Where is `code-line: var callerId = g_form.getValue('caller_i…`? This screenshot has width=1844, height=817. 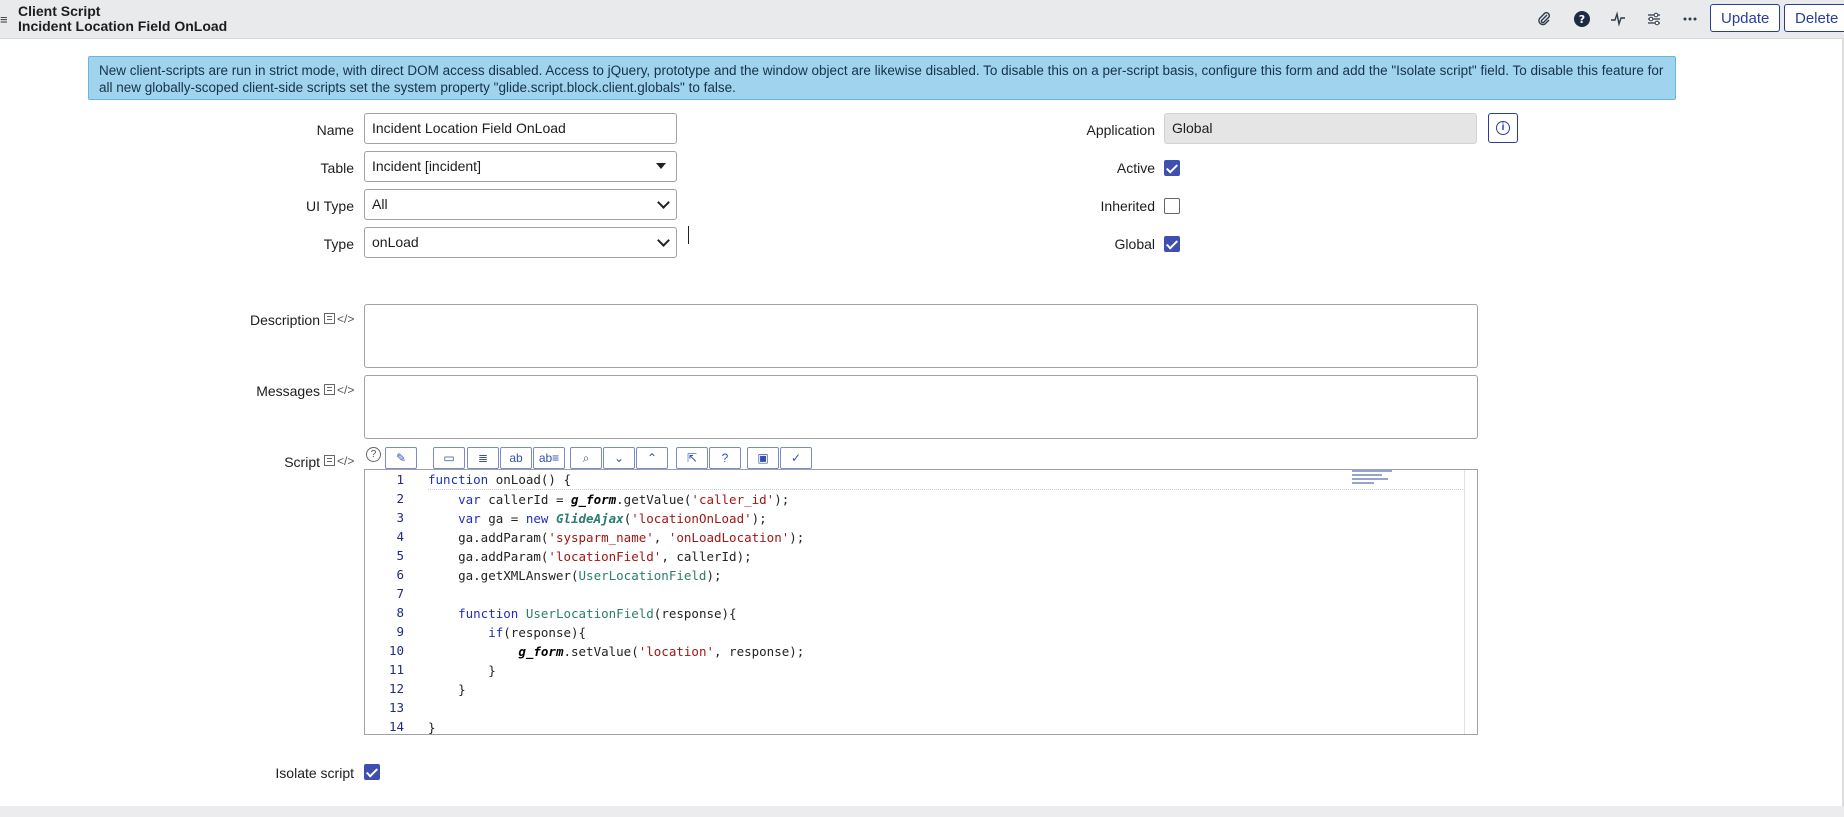
code-line: var callerId = g_form.getValue('caller_i… is located at coordinates (945, 499).